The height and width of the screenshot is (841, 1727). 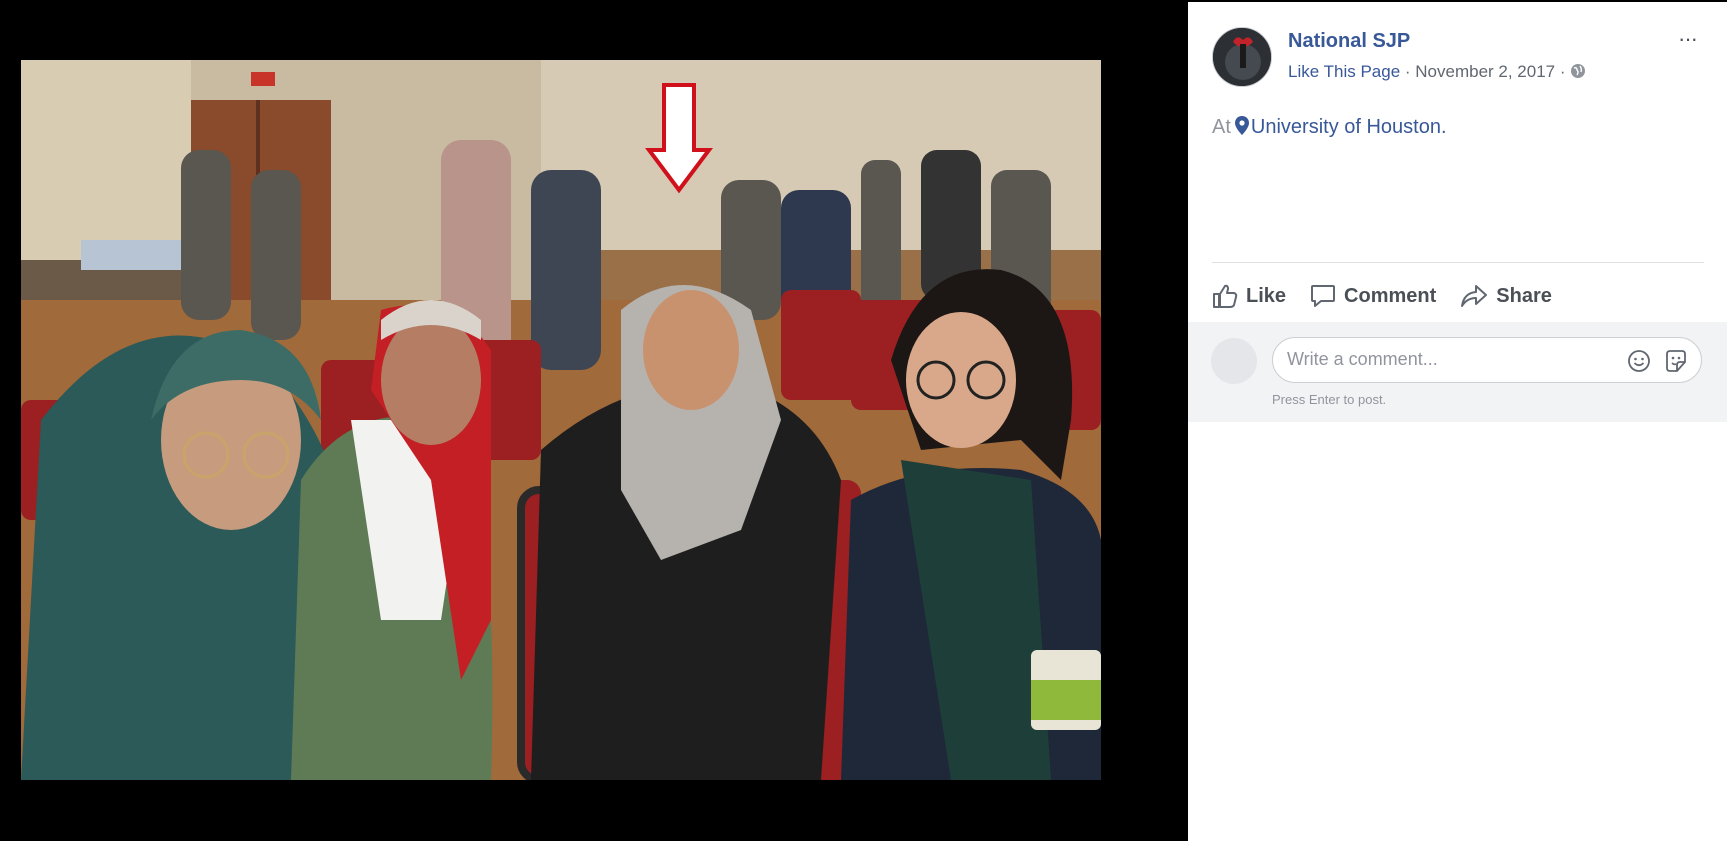 I want to click on comment-box, so click(x=1487, y=360).